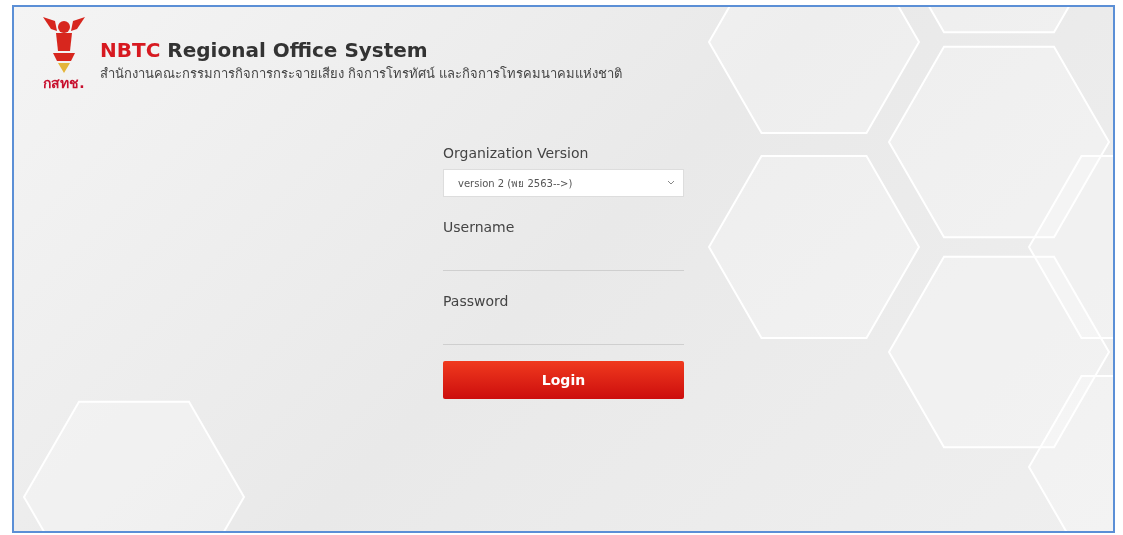  What do you see at coordinates (479, 227) in the screenshot?
I see `field-label: Username` at bounding box center [479, 227].